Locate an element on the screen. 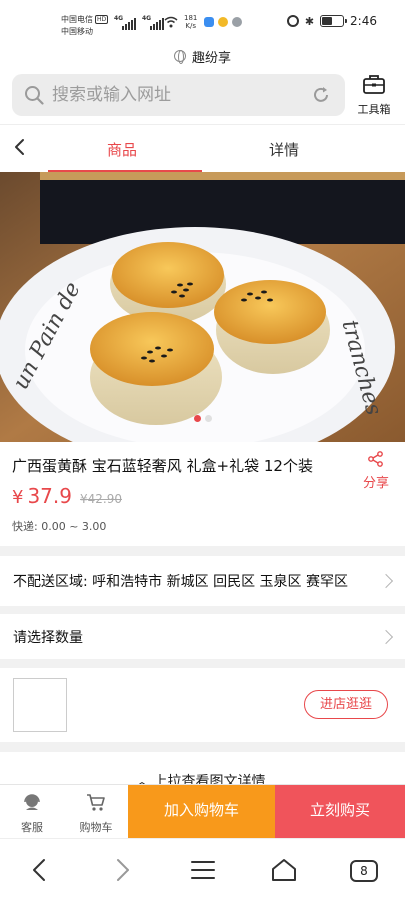 The width and height of the screenshot is (405, 900). alarm-icon is located at coordinates (292, 21).